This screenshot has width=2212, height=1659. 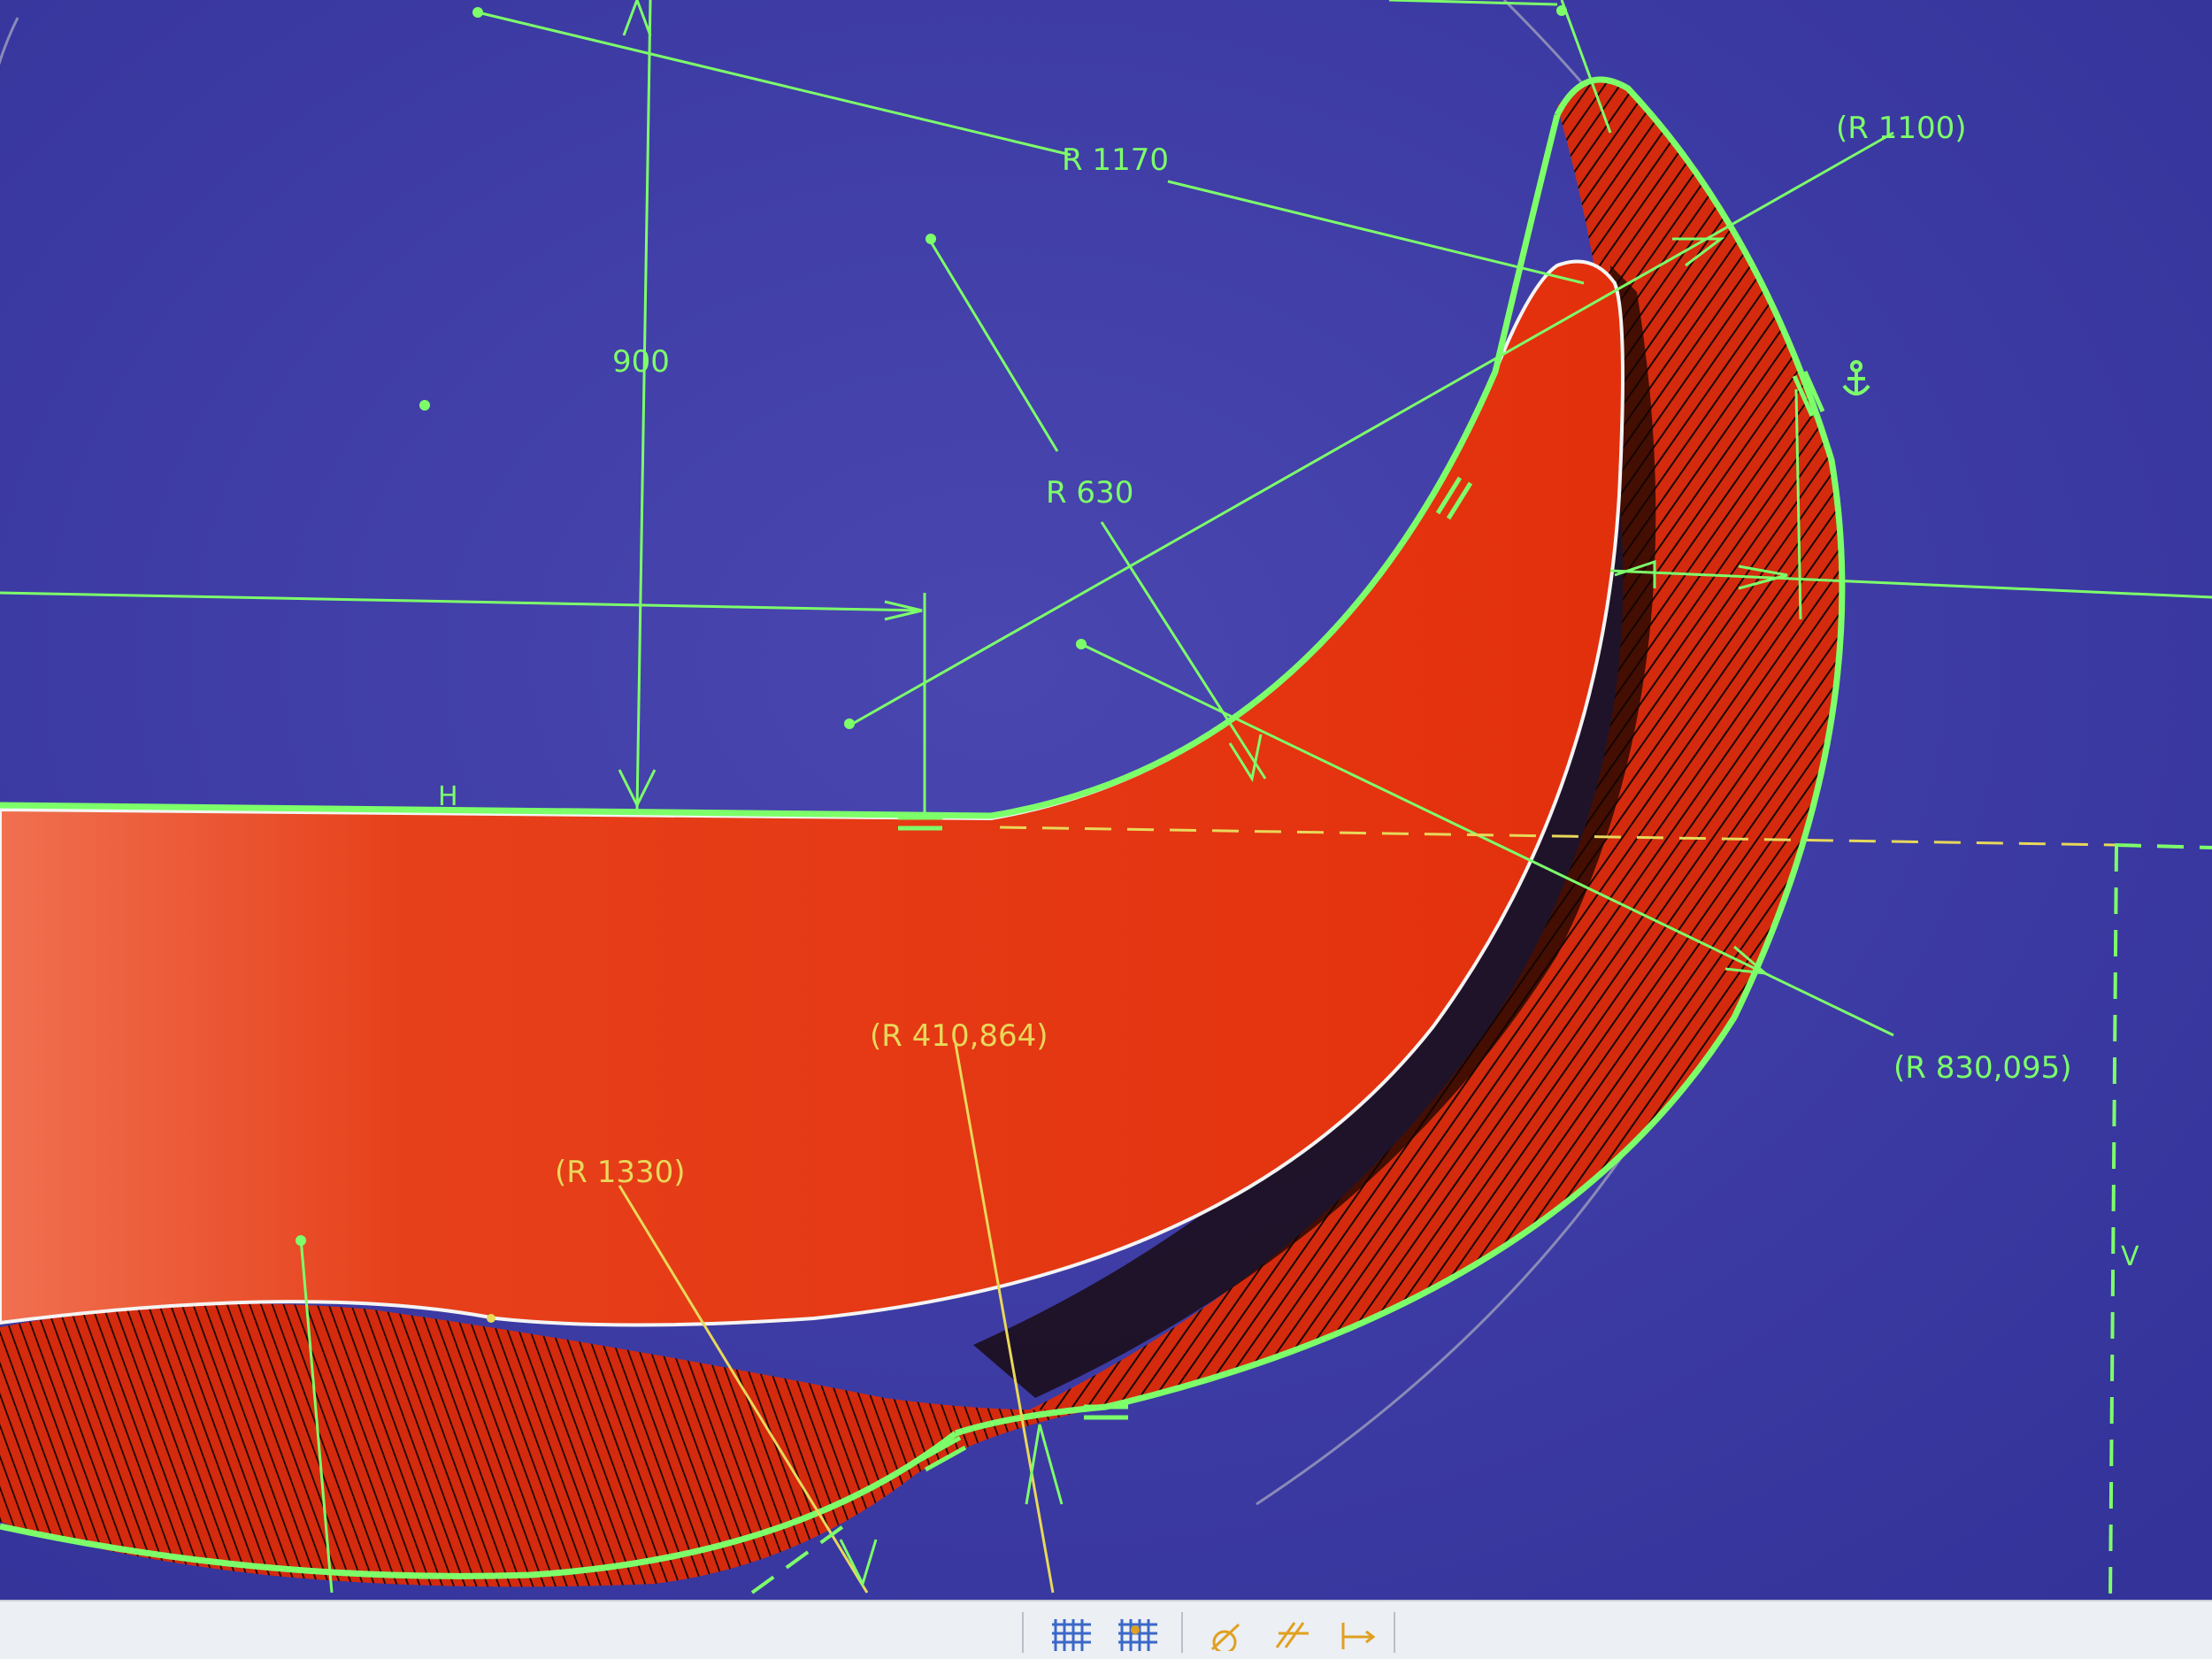 What do you see at coordinates (1359, 1634) in the screenshot?
I see `dimension-icon` at bounding box center [1359, 1634].